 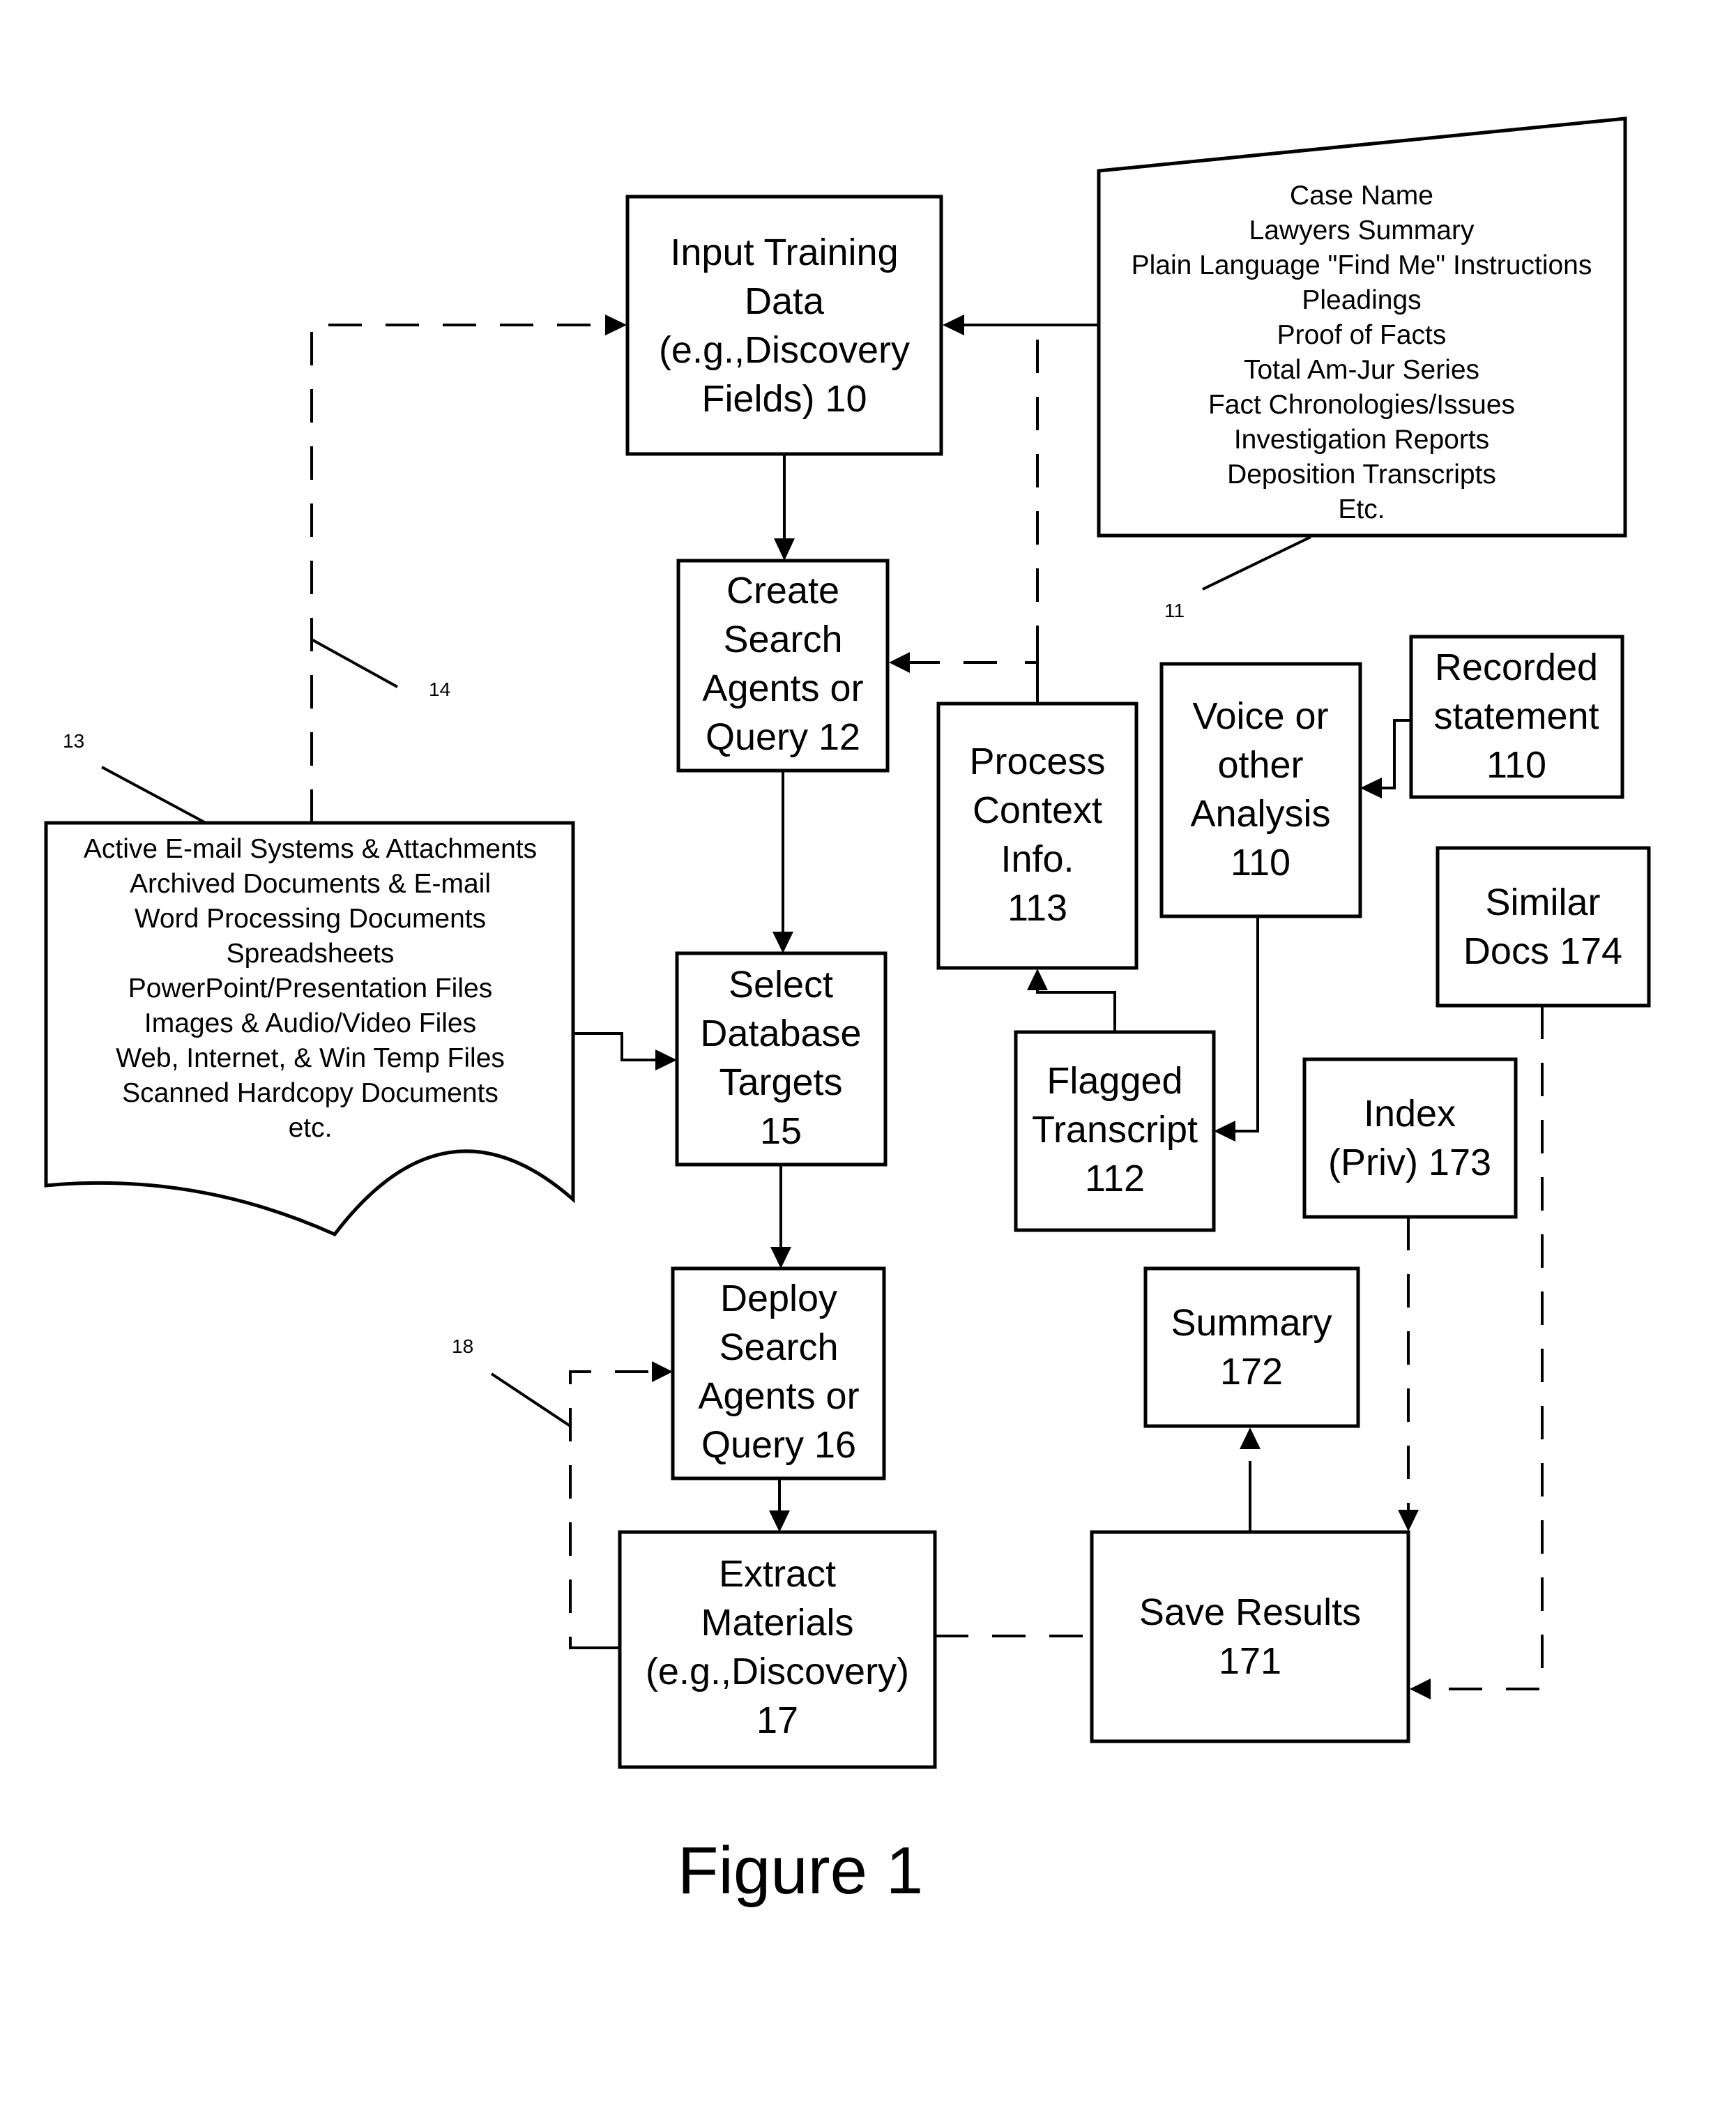 I want to click on box-label-line: 171, so click(x=1250, y=1661).